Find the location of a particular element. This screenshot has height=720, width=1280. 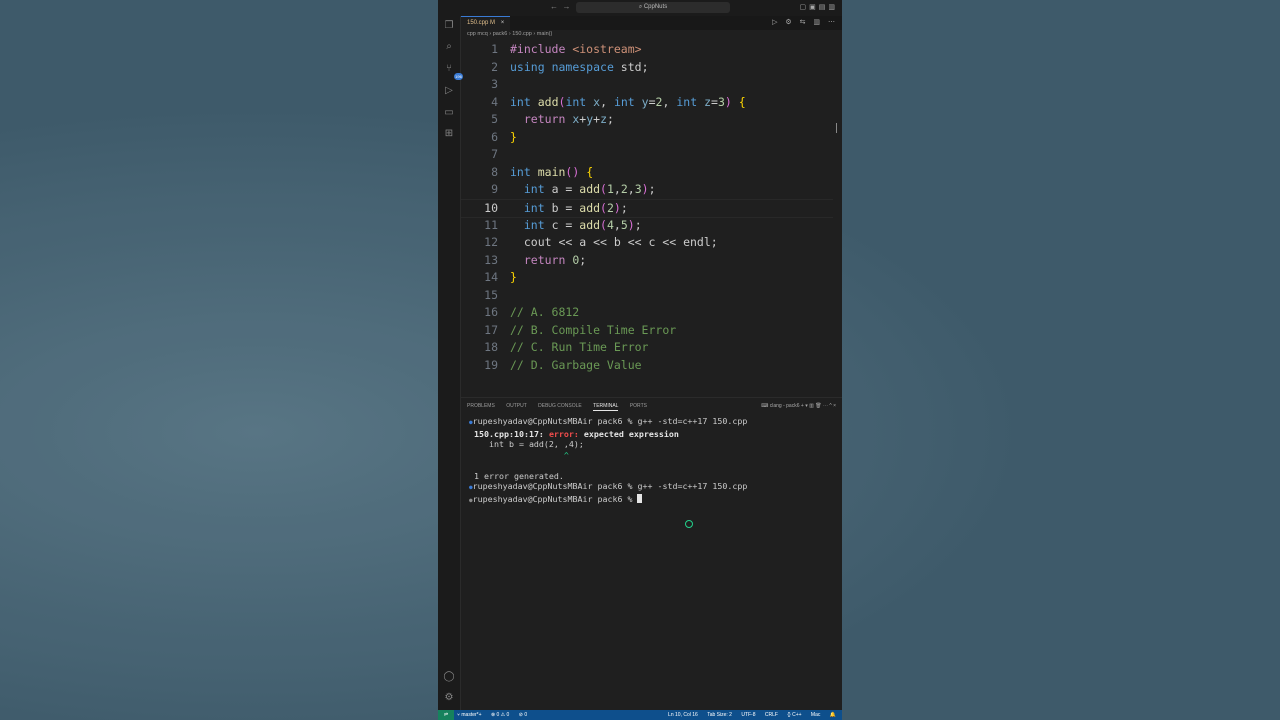

code-line: 13 return 0; is located at coordinates (647, 261).